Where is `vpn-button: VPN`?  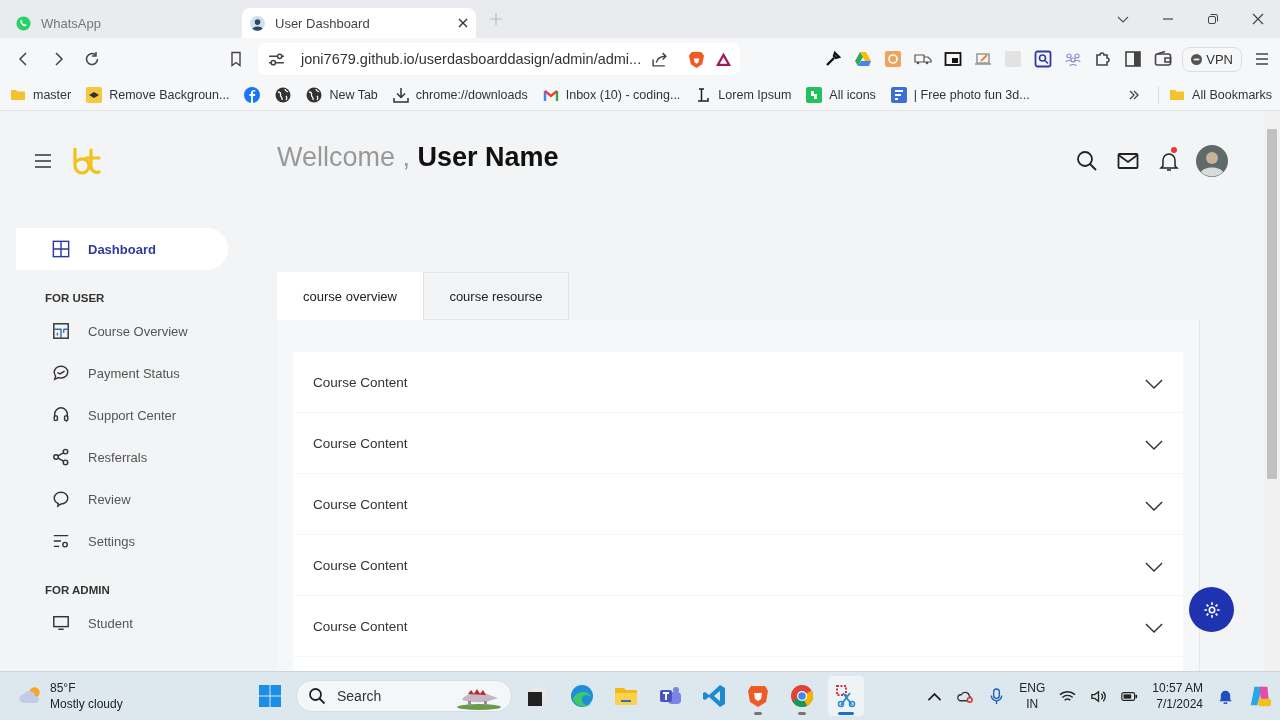 vpn-button: VPN is located at coordinates (1212, 59).